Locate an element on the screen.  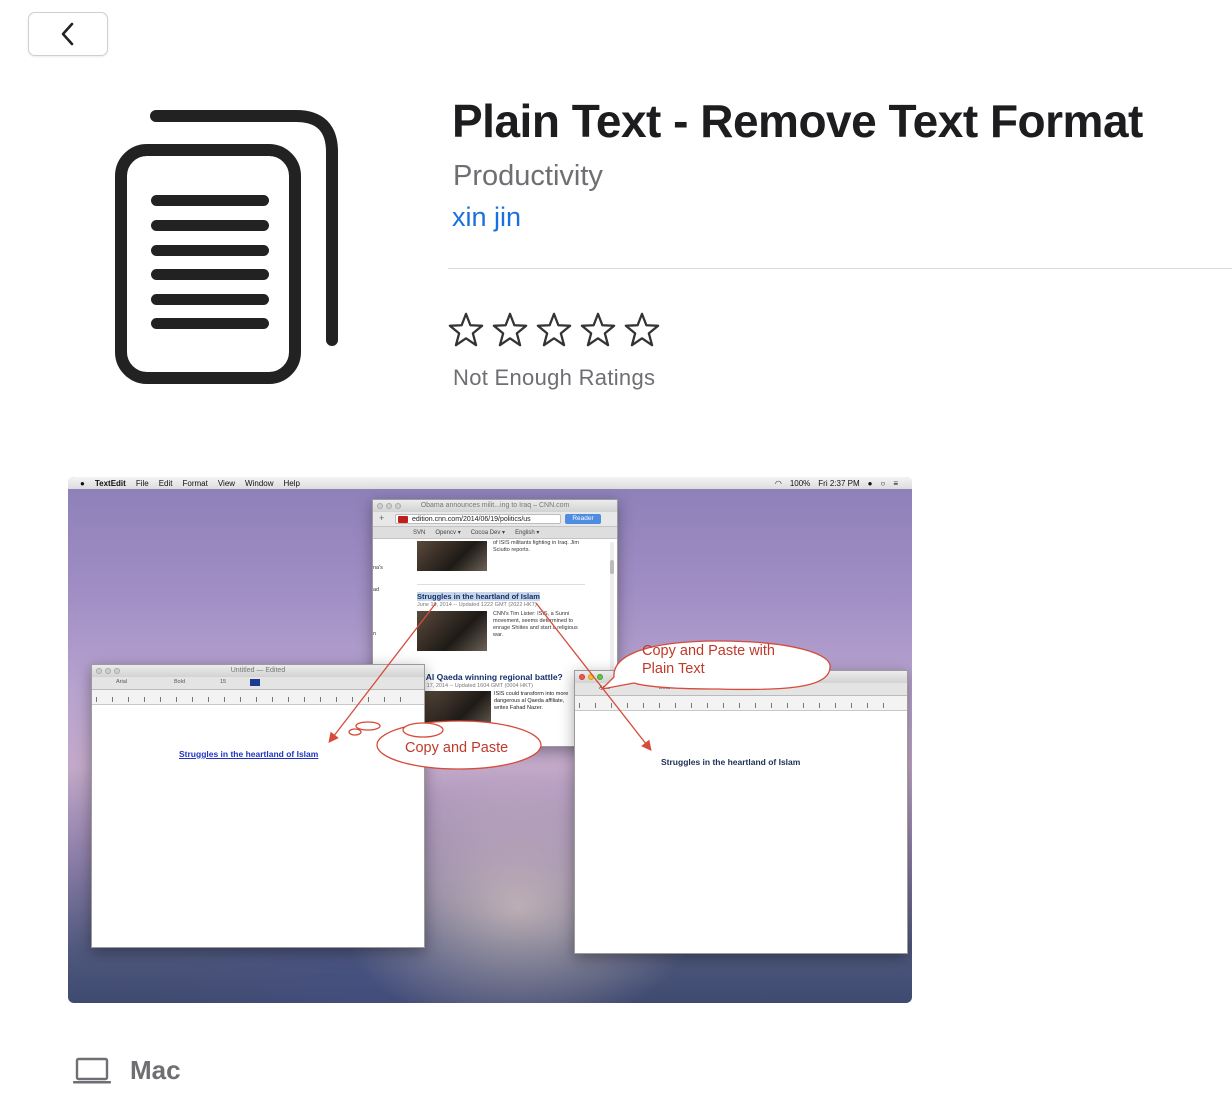
rating-stars is located at coordinates (554, 330).